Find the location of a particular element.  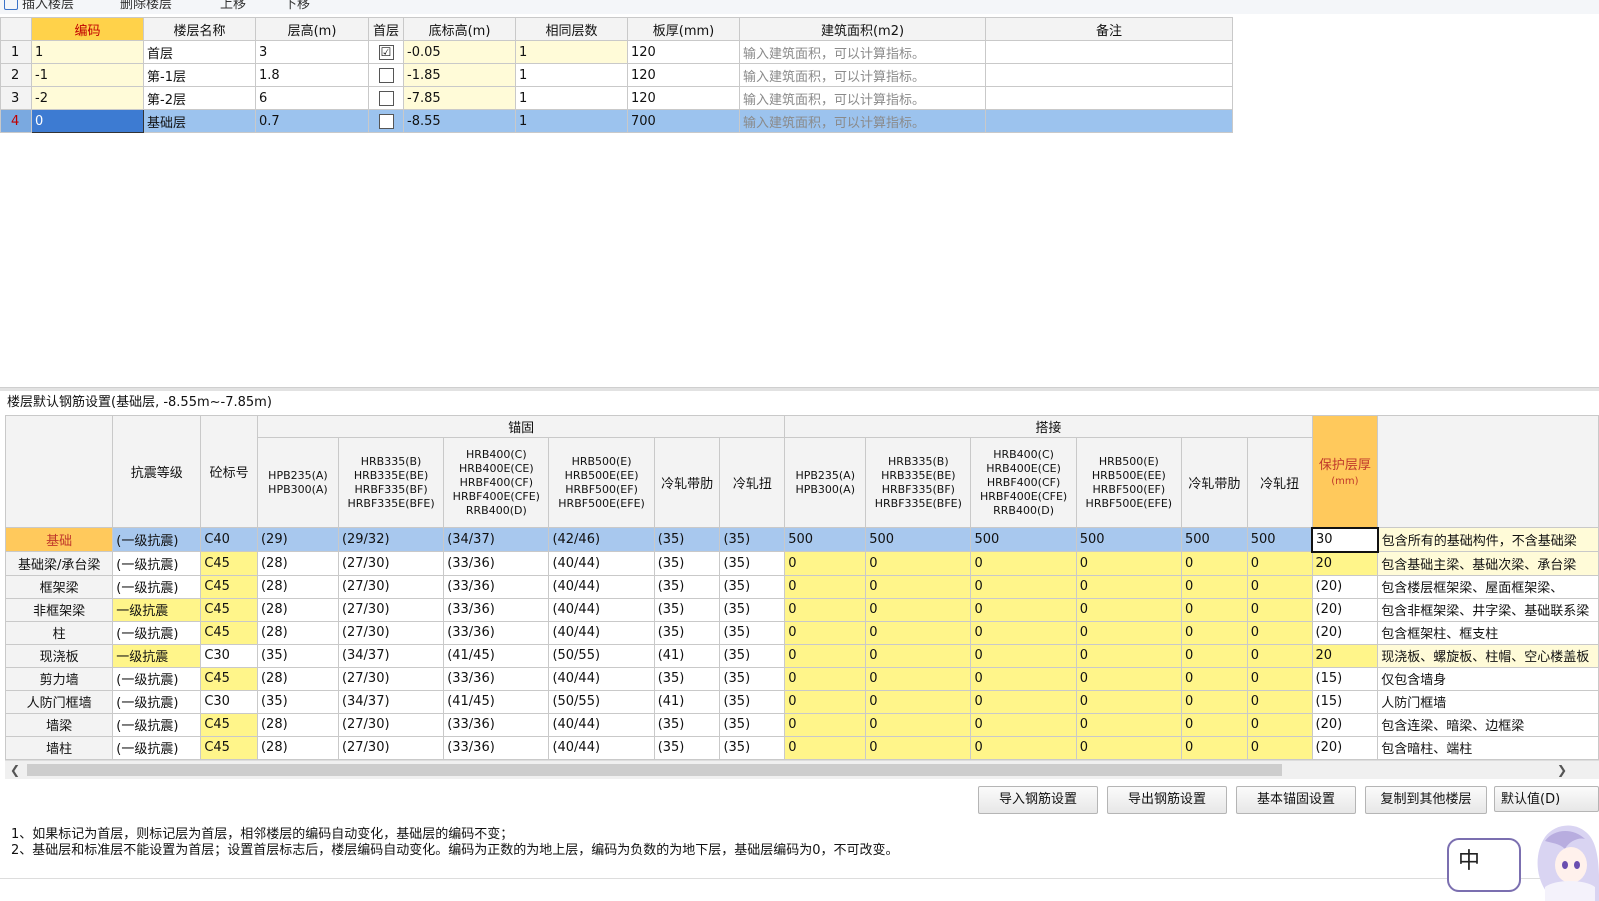

scrollbar-thumb is located at coordinates (654, 770).